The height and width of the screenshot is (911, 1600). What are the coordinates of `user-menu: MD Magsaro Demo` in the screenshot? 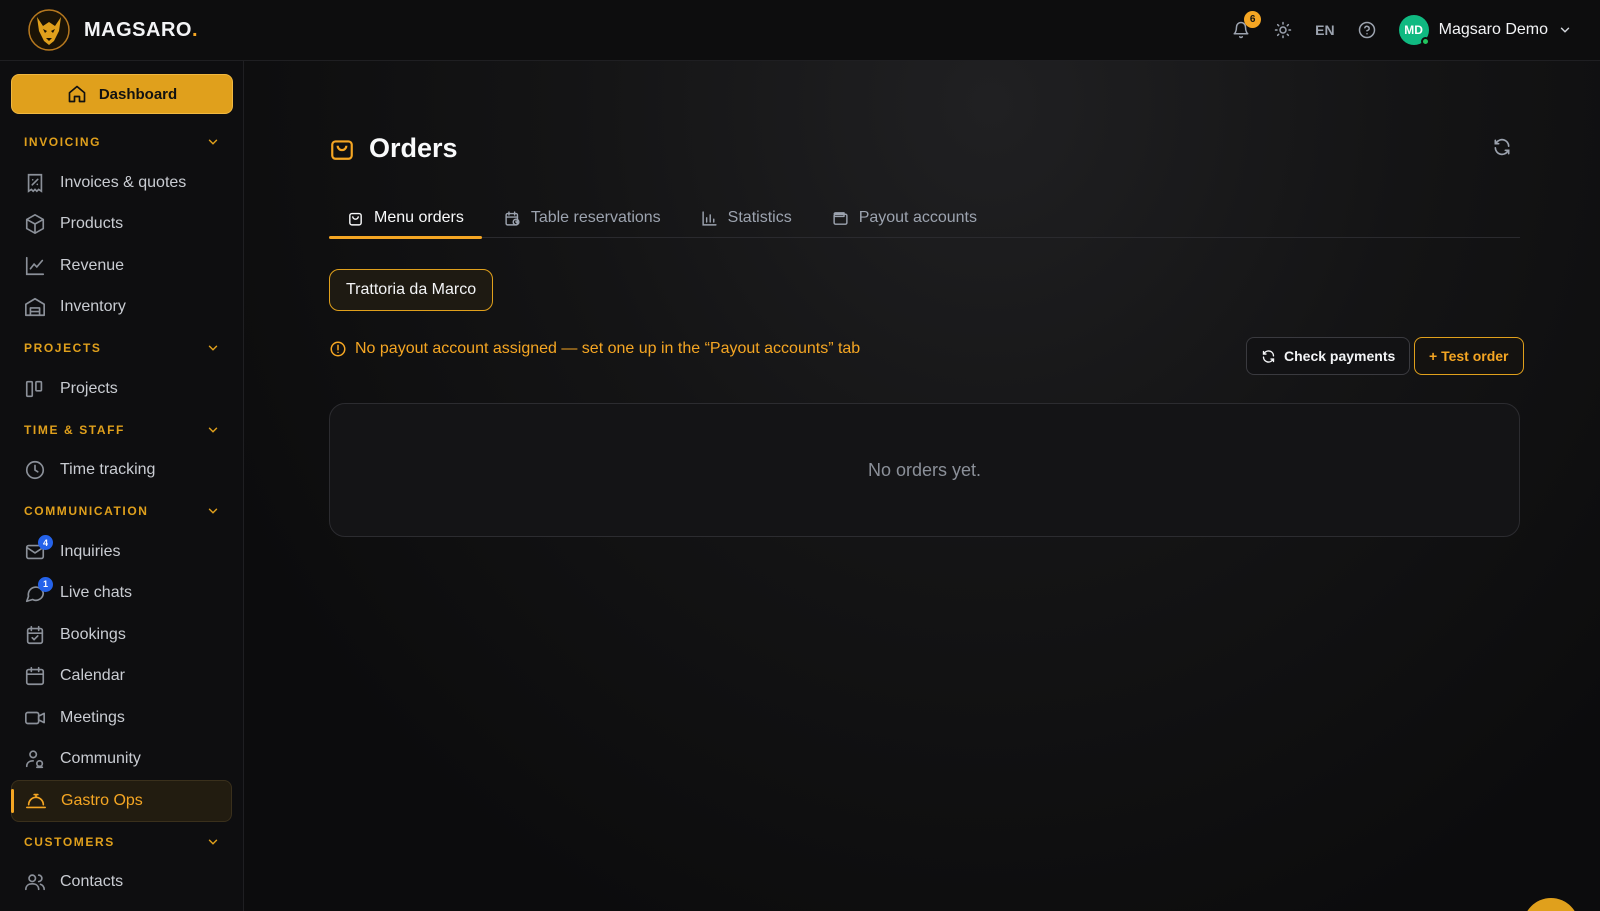 It's located at (1485, 30).